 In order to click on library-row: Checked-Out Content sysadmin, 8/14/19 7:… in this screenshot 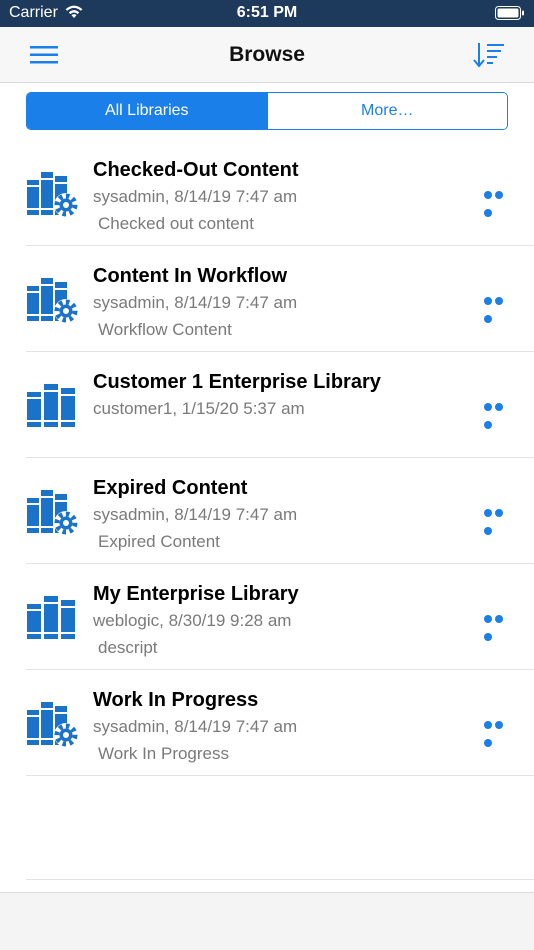, I will do `click(280, 193)`.